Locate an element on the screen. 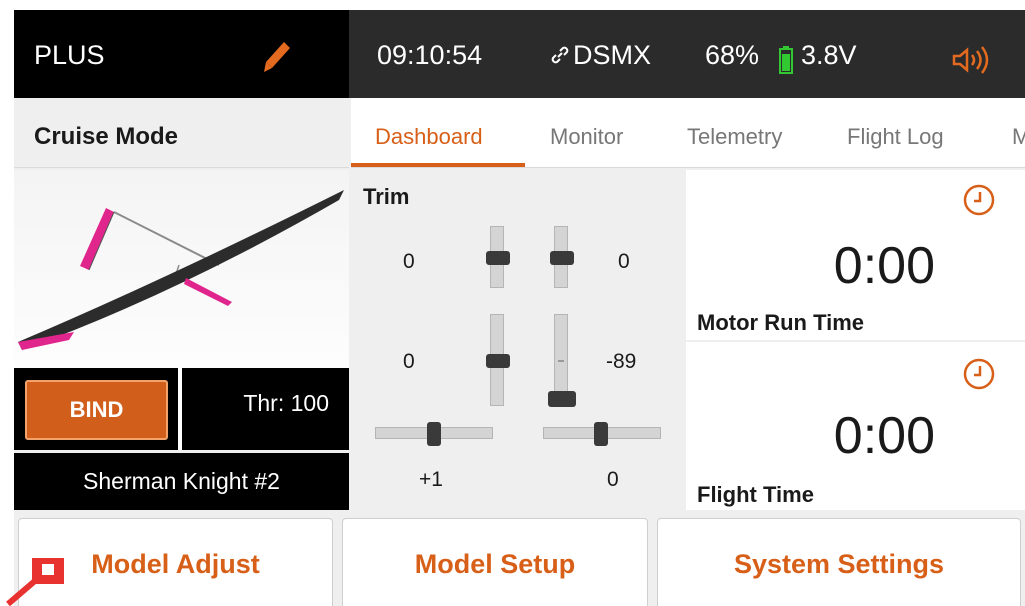 The height and width of the screenshot is (606, 1025). corner-marker-icon is located at coordinates (35, 582).